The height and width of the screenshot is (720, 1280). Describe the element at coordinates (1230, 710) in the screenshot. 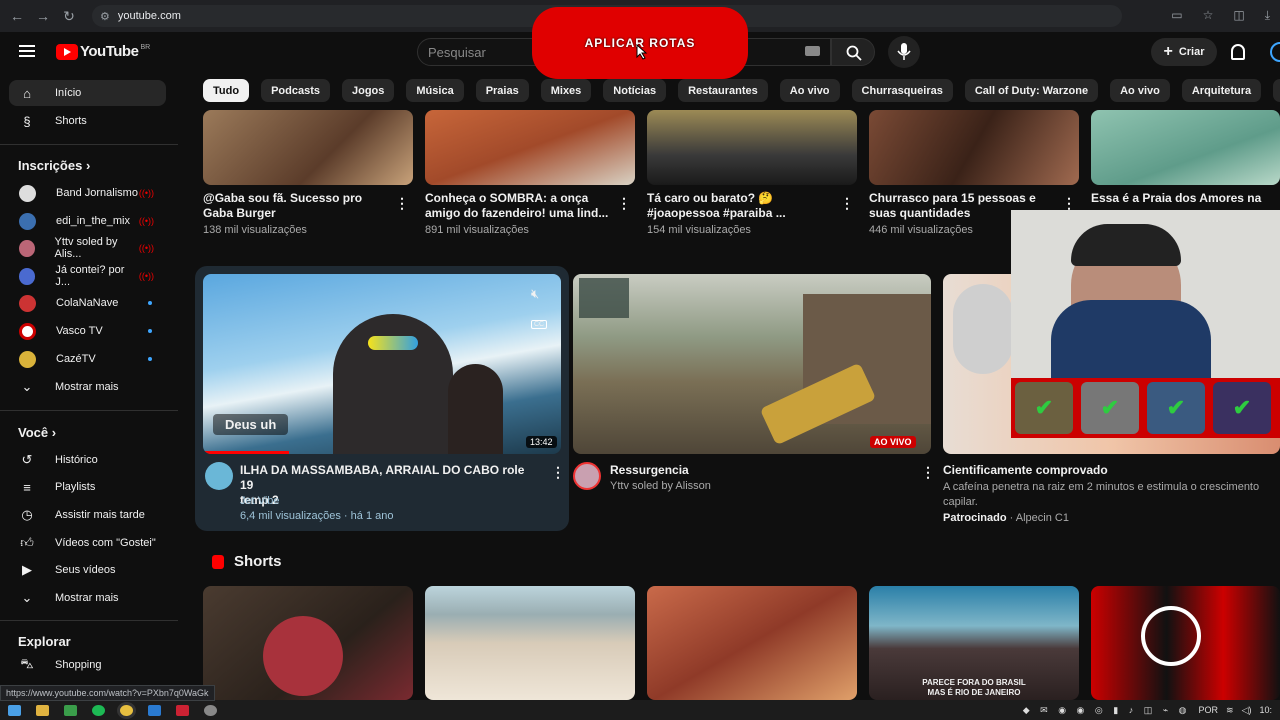

I see `wifi-icon: ≋` at that location.